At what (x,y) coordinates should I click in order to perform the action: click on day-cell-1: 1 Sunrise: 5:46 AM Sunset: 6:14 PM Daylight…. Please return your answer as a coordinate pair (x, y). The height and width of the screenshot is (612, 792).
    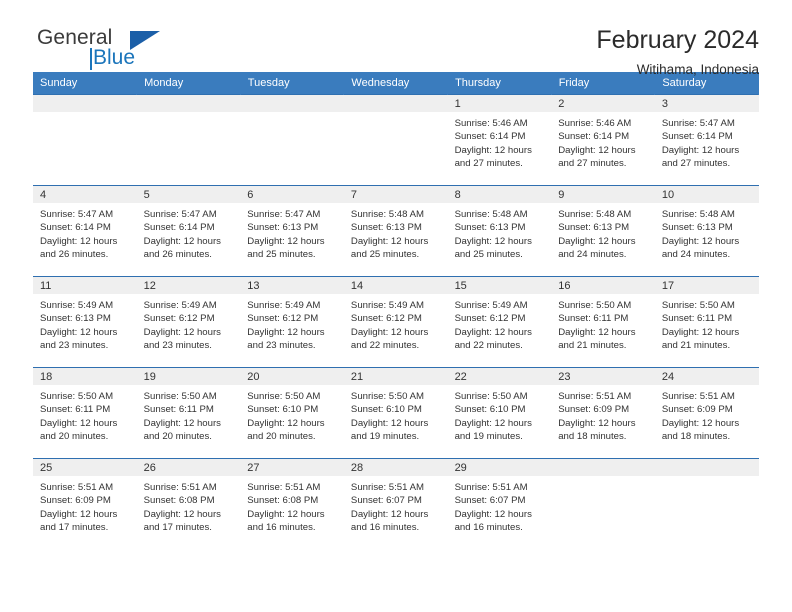
    Looking at the image, I should click on (499, 140).